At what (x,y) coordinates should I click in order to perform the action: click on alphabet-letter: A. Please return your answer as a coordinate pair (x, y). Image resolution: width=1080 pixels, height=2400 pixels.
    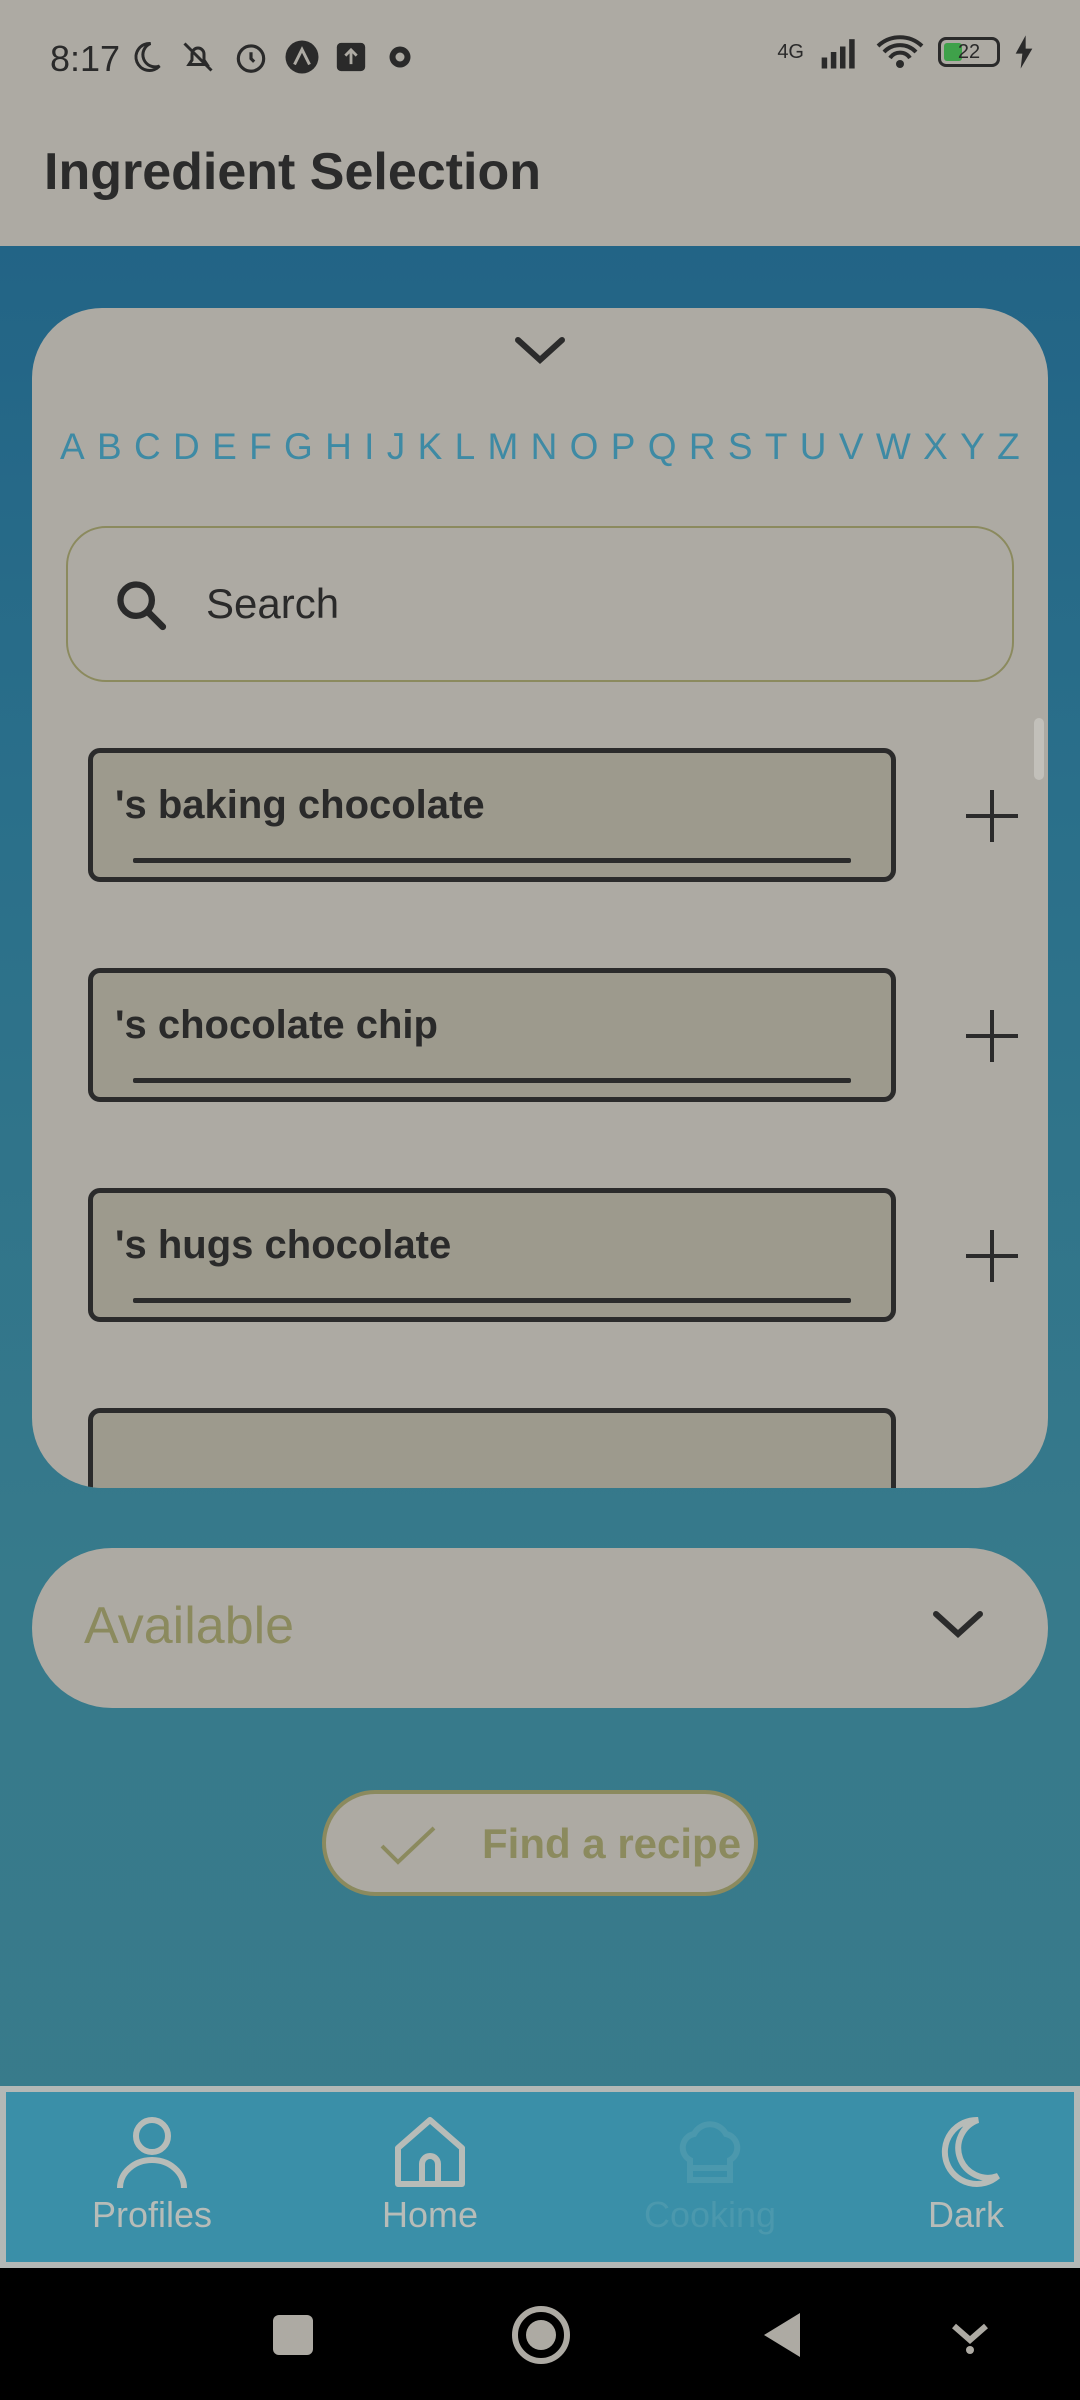
    Looking at the image, I should click on (72, 447).